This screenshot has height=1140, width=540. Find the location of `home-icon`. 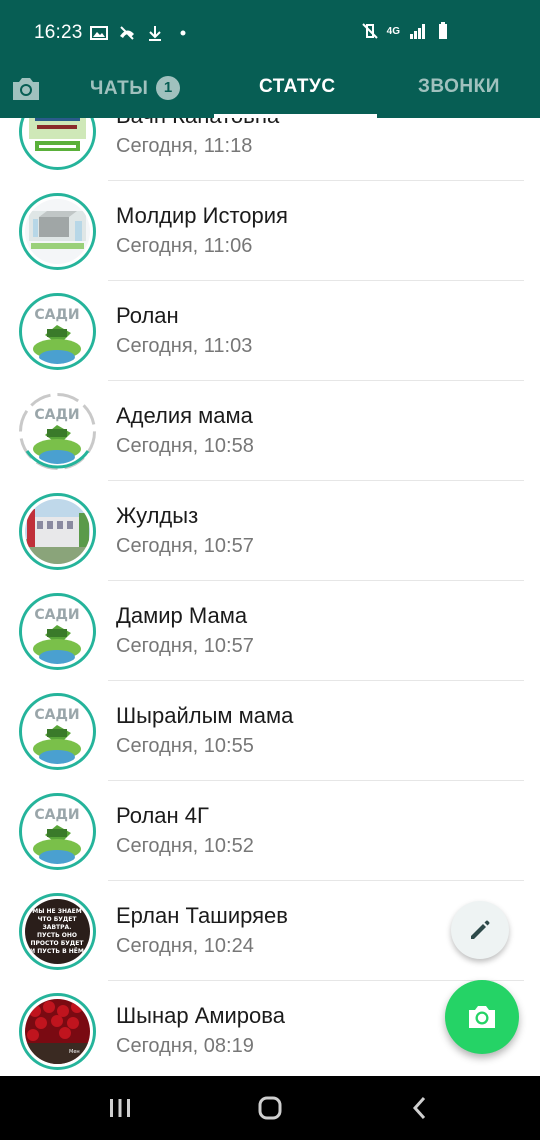

home-icon is located at coordinates (270, 1108).